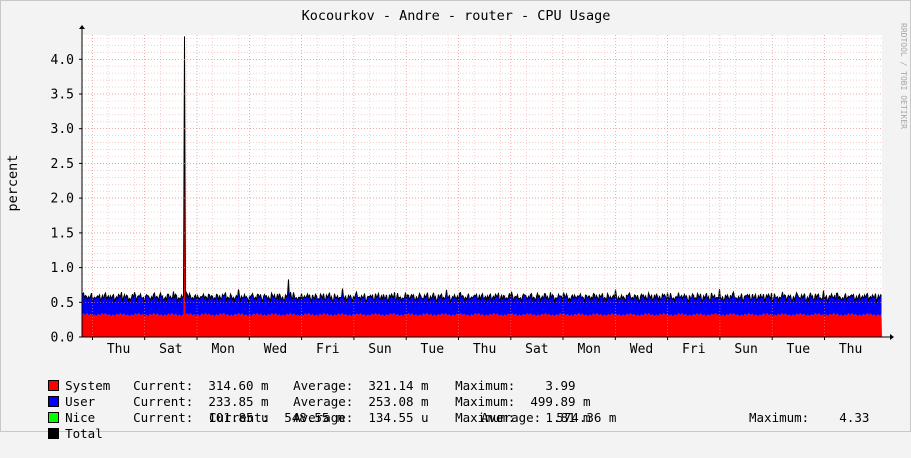 The image size is (911, 458). What do you see at coordinates (54, 433) in the screenshot?
I see `total-swatch-icon` at bounding box center [54, 433].